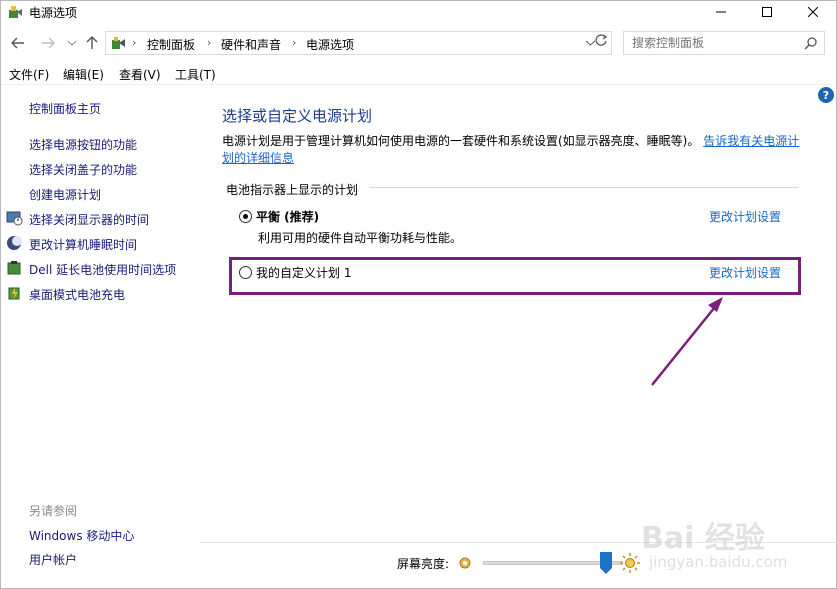 This screenshot has width=837, height=589. What do you see at coordinates (718, 562) in the screenshot?
I see `watermark-url: jingyan.baidu.com` at bounding box center [718, 562].